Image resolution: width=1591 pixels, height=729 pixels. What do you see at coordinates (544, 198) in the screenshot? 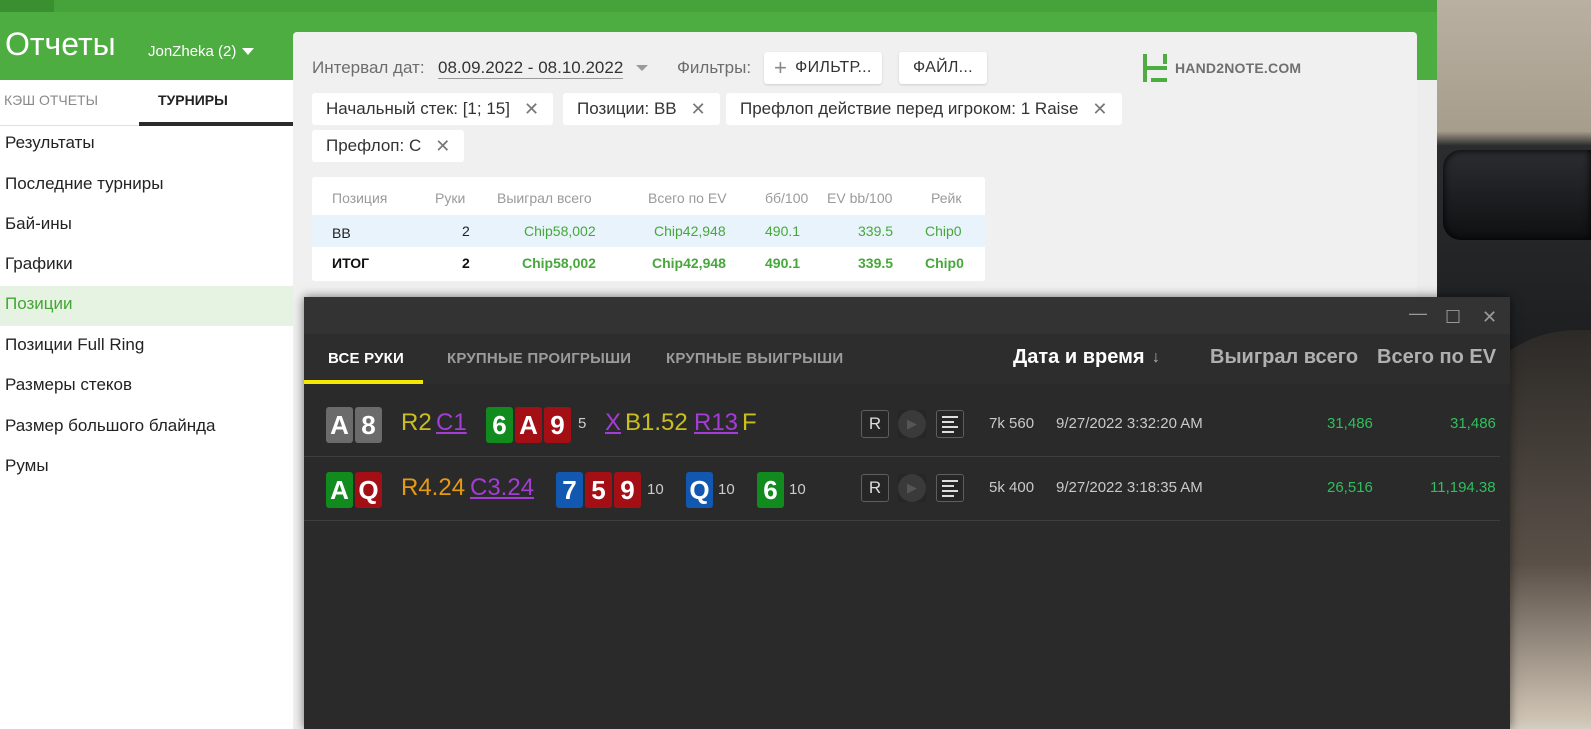
I see `column-header: Выиграл всего` at bounding box center [544, 198].